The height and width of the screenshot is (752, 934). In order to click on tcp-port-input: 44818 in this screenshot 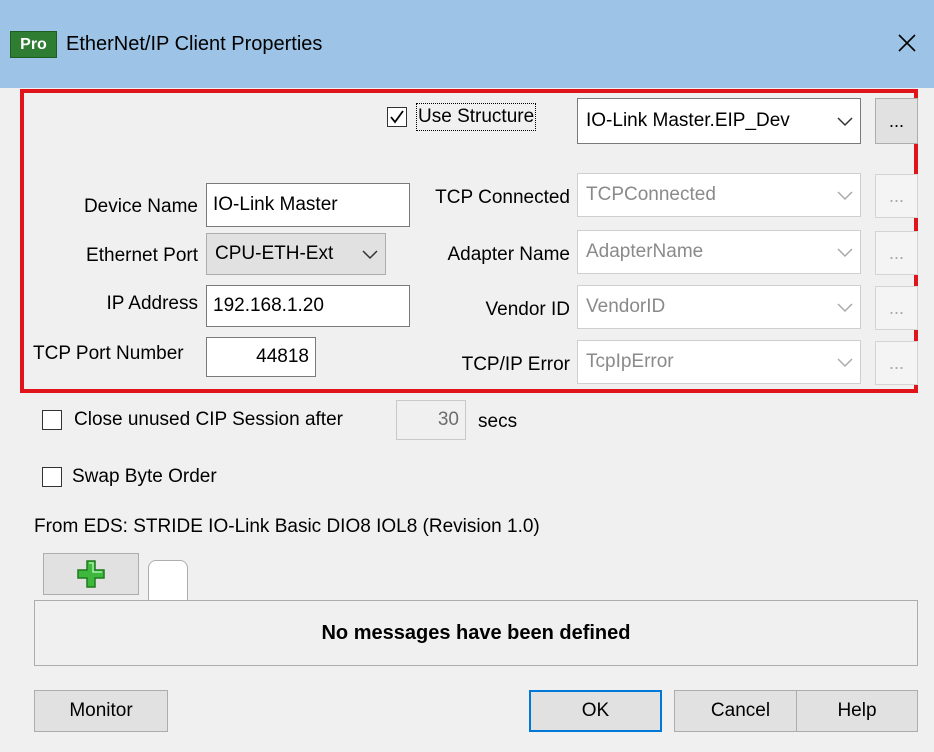, I will do `click(261, 357)`.